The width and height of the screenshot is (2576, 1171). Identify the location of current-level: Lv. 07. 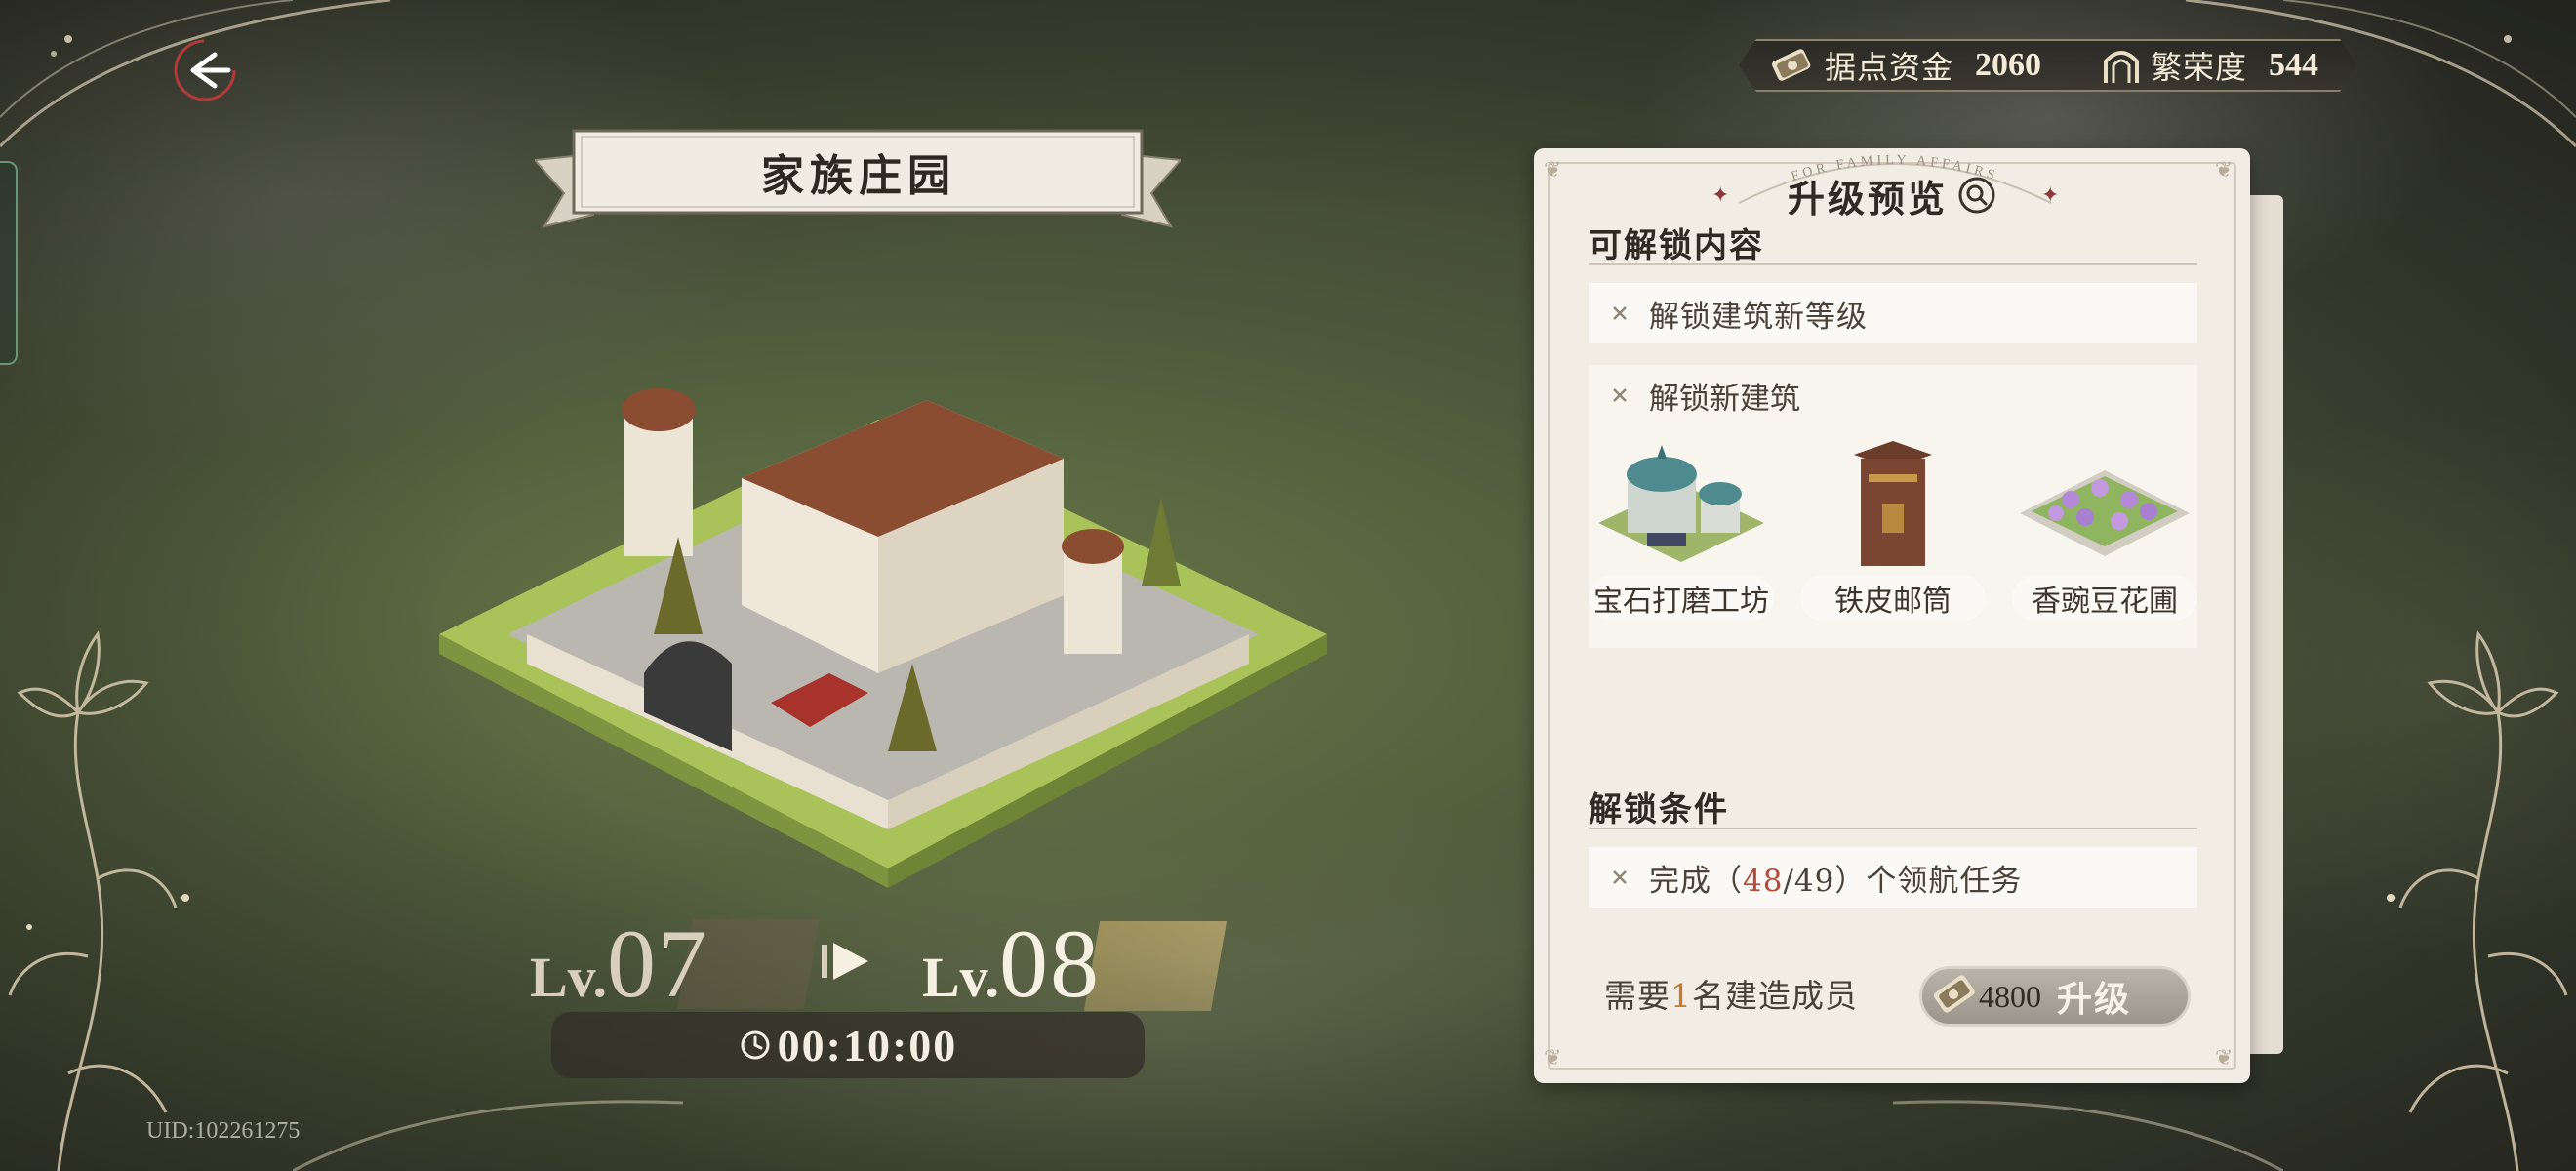
(675, 964).